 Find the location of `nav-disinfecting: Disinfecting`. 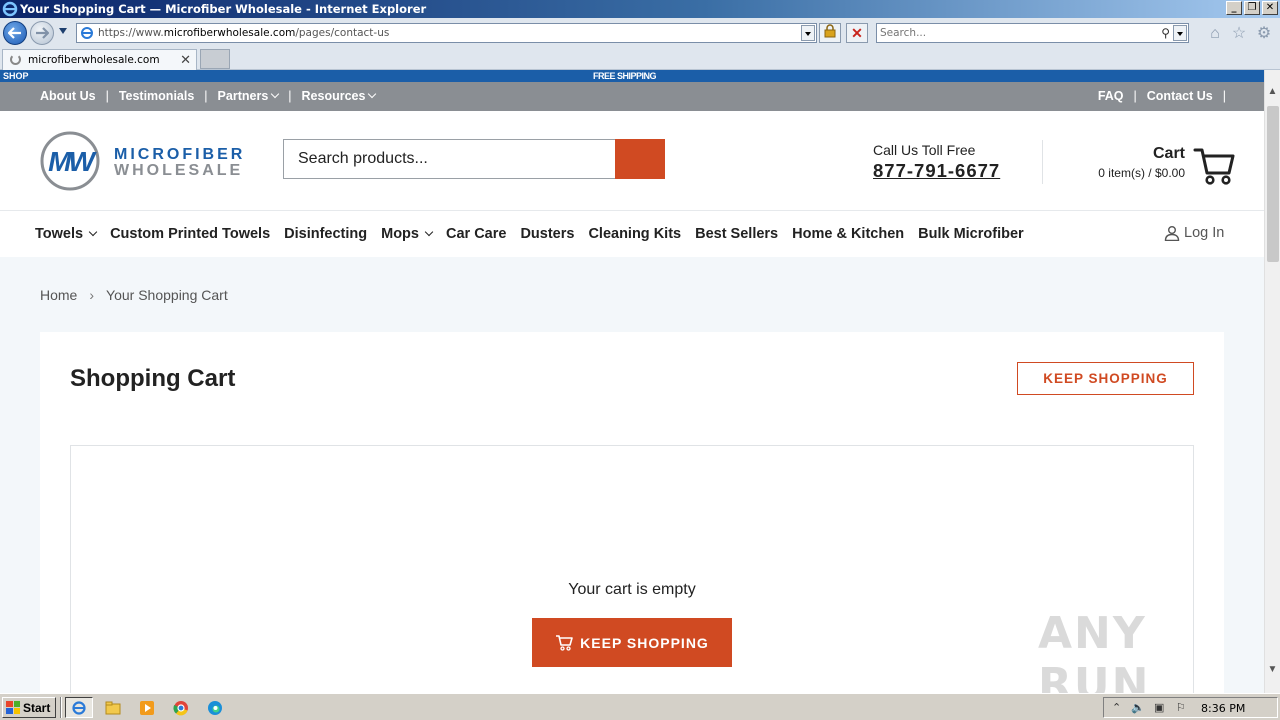

nav-disinfecting: Disinfecting is located at coordinates (325, 234).